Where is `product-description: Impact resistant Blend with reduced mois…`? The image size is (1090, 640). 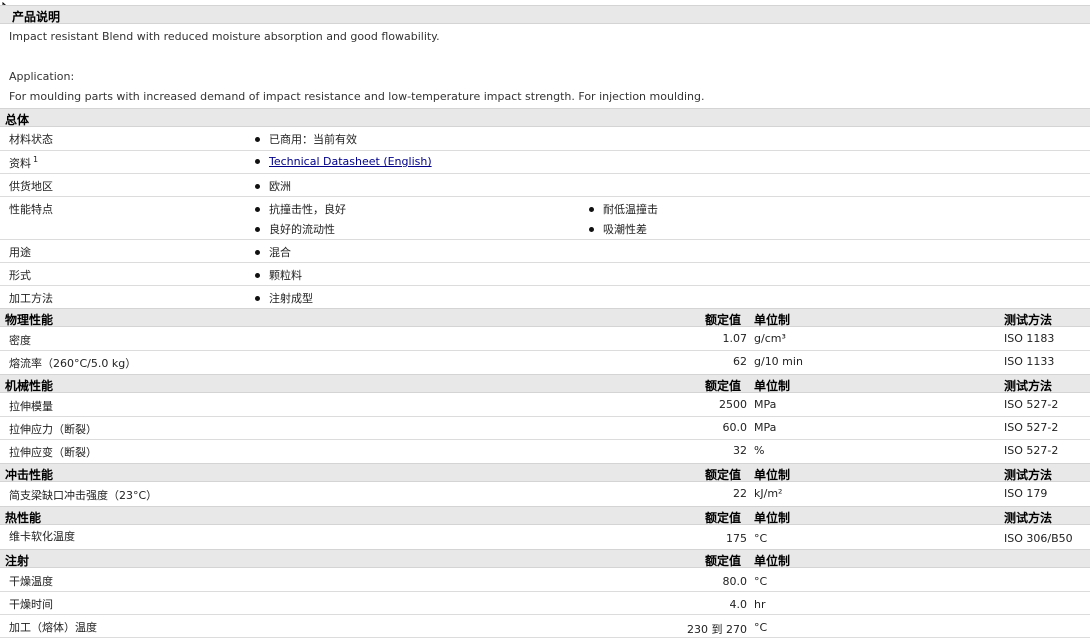 product-description: Impact resistant Blend with reduced mois… is located at coordinates (224, 36).